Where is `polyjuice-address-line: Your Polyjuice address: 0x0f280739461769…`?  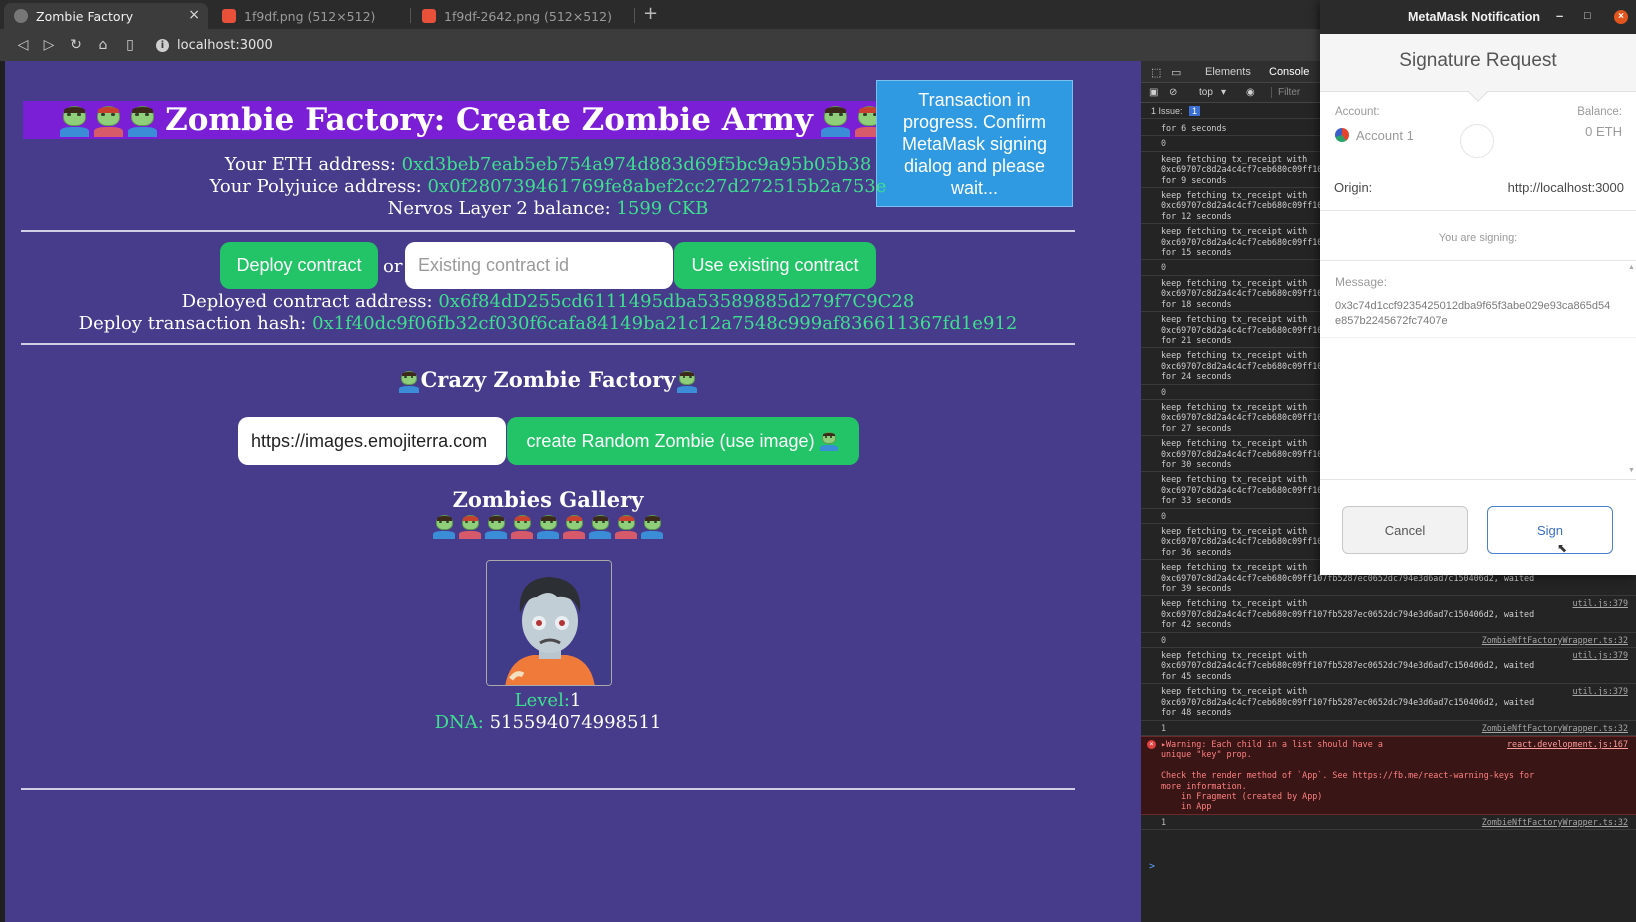
polyjuice-address-line: Your Polyjuice address: 0x0f280739461769… is located at coordinates (548, 186).